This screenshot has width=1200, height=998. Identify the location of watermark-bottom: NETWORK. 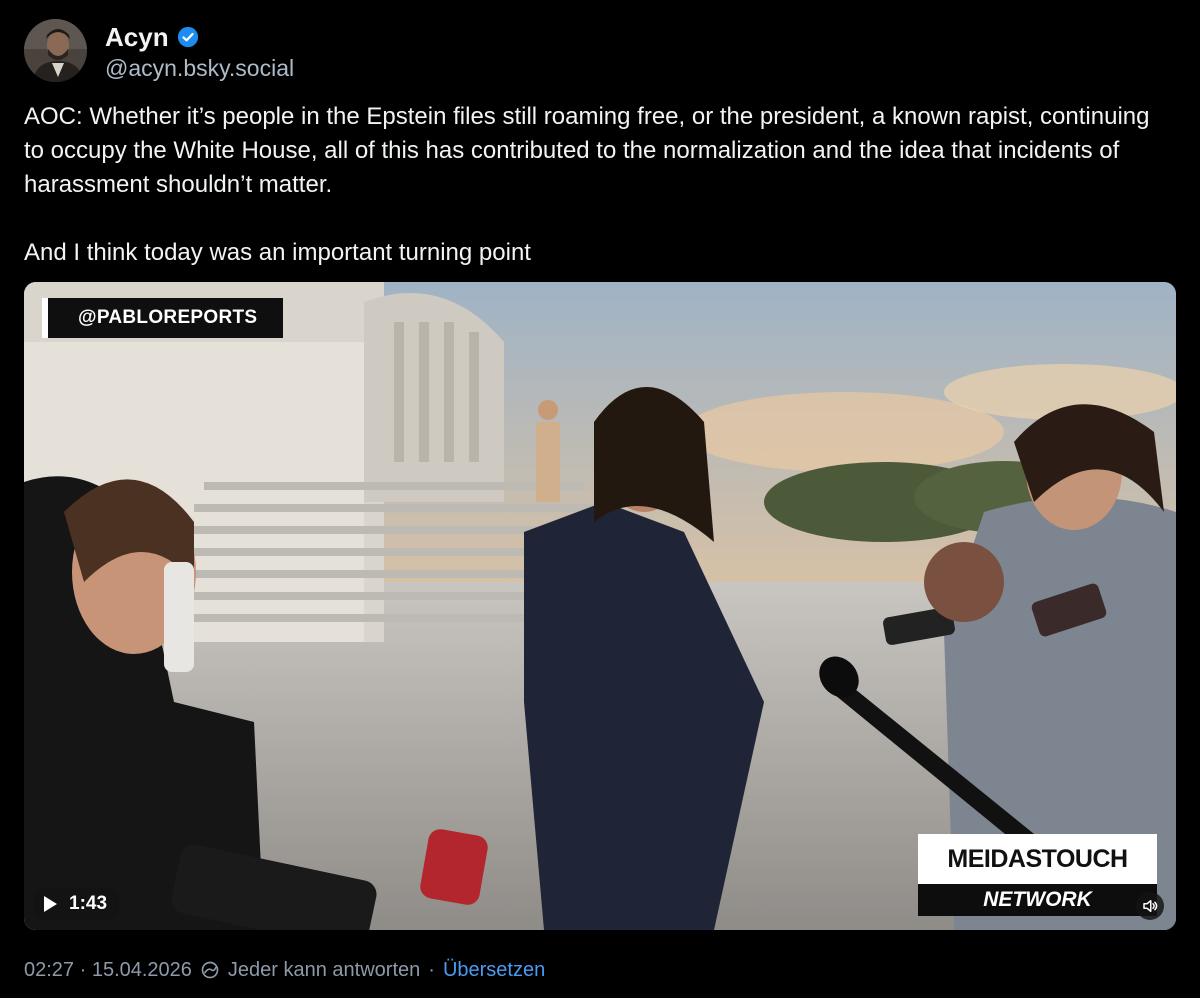
(1037, 900).